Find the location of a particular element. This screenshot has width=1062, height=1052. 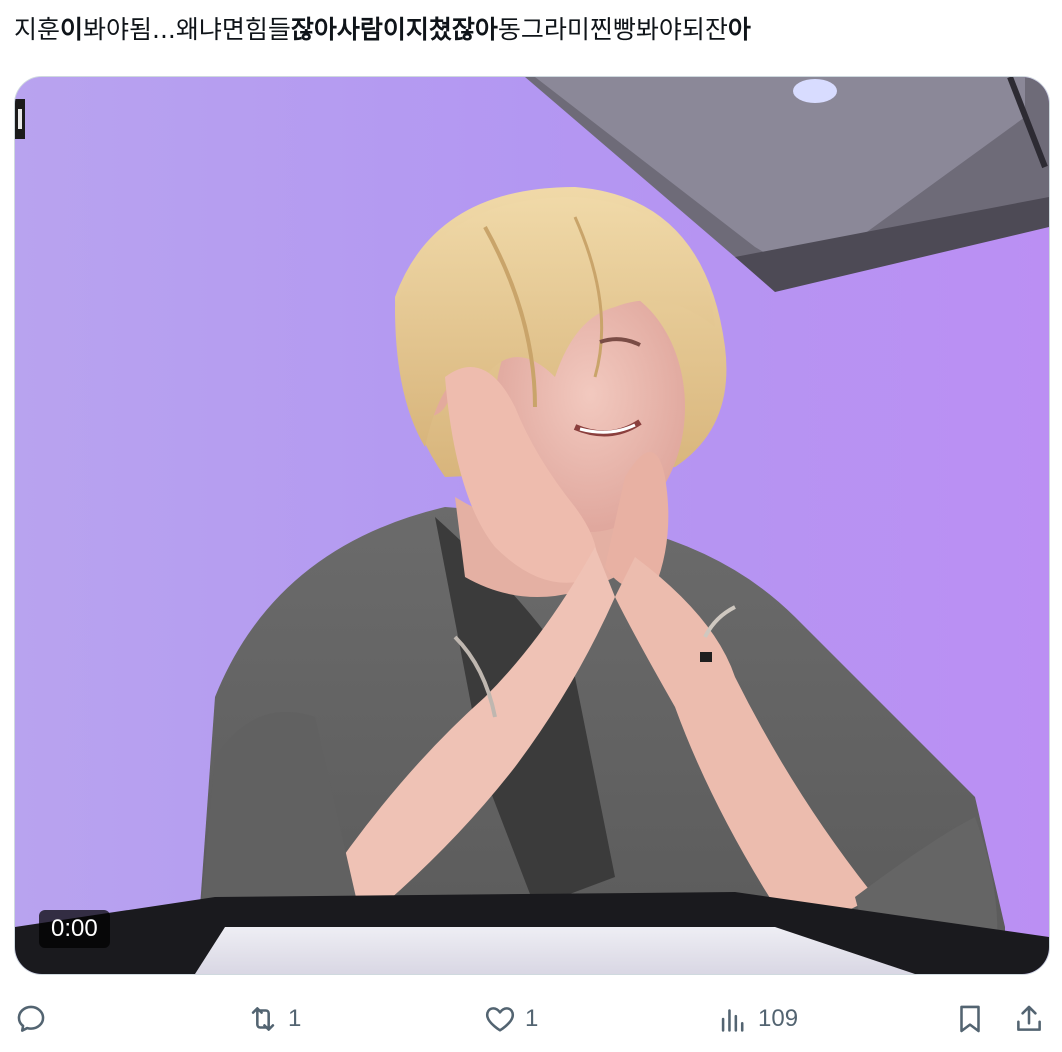

tweet-text: 지훈이봐야됨...왜냐면힘들잖아사람이지쳤잖아동그라미찐빵봐야되잔아 is located at coordinates (382, 30).